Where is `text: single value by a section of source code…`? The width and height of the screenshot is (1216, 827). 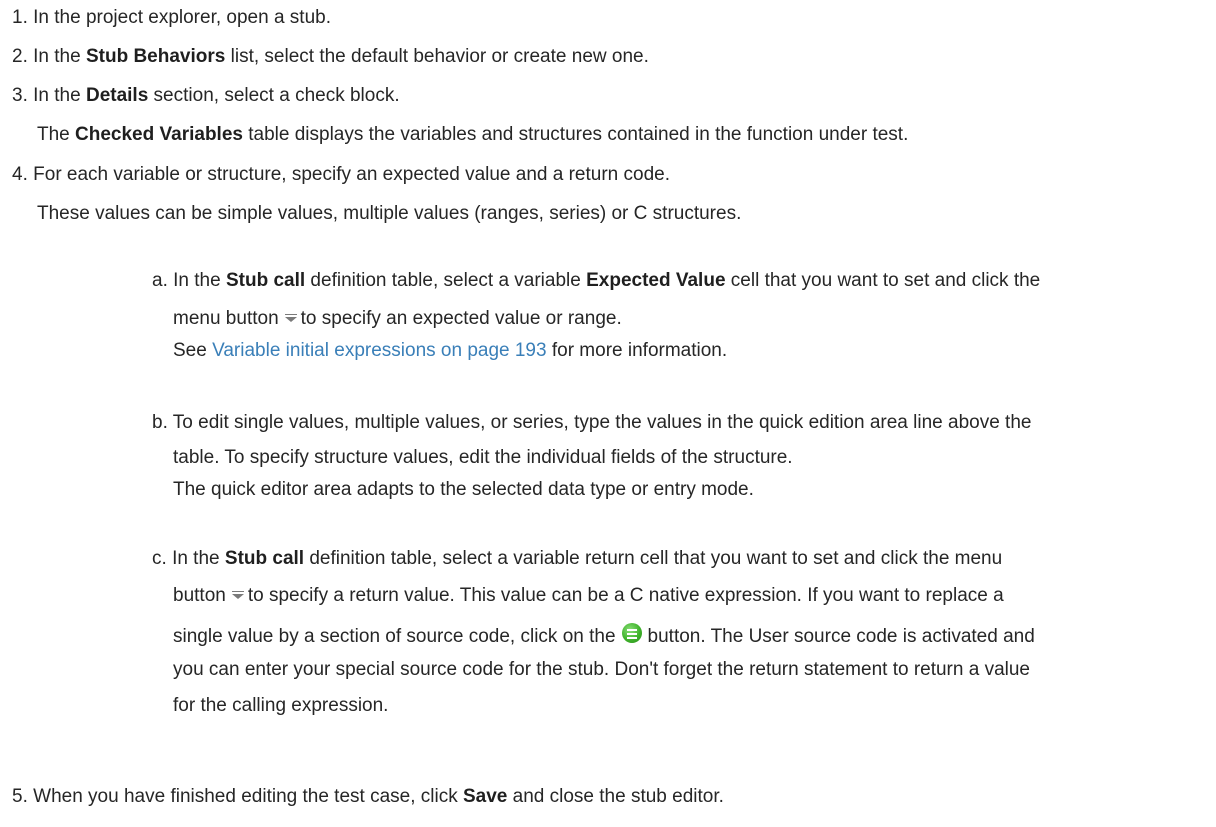 text: single value by a section of source code… is located at coordinates (394, 636).